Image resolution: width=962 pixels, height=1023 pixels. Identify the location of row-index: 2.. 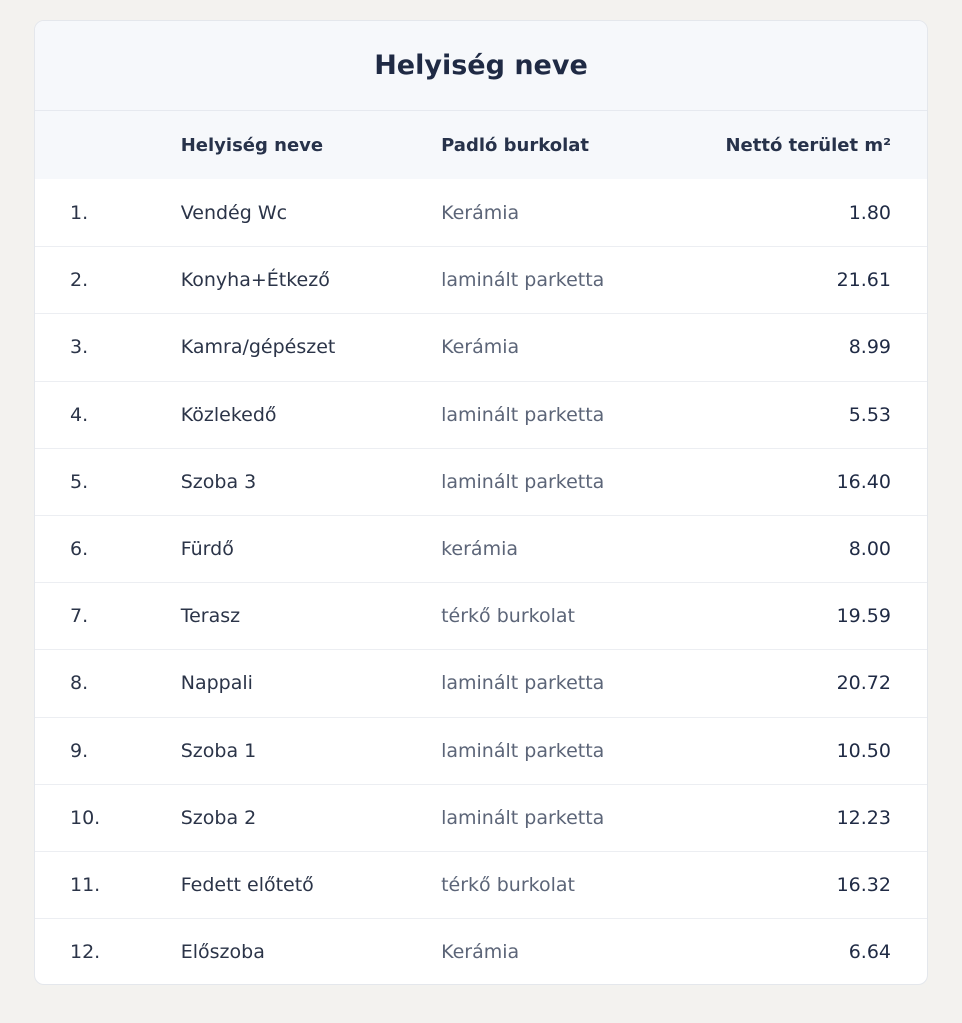
(79, 280).